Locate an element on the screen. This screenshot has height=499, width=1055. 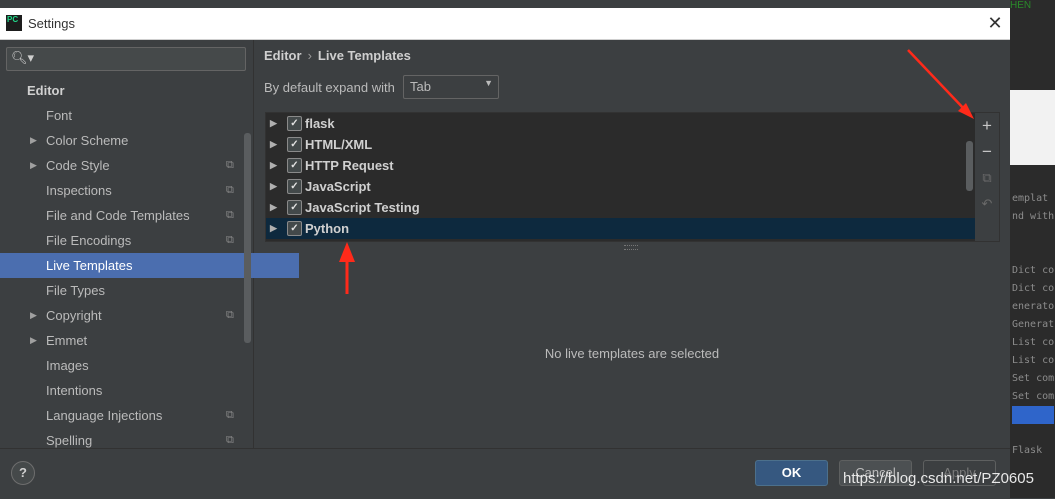
template-group-row: ▶ ✓ flask is located at coordinates (621, 123).